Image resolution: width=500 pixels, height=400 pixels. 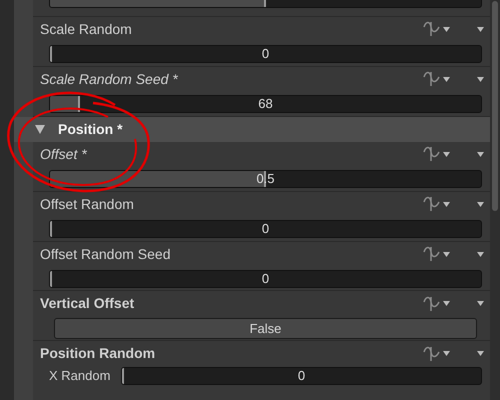 I want to click on section-header: Position *, so click(x=252, y=129).